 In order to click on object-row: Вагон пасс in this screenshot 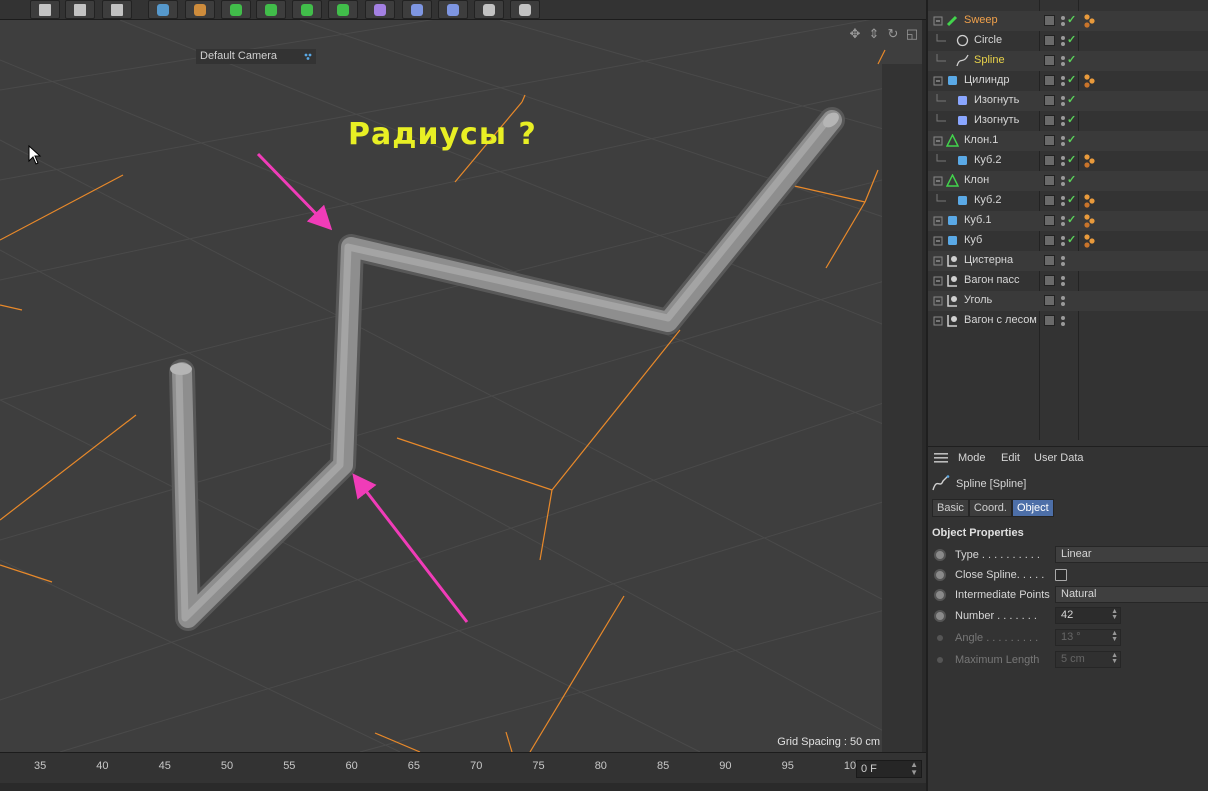, I will do `click(1068, 281)`.